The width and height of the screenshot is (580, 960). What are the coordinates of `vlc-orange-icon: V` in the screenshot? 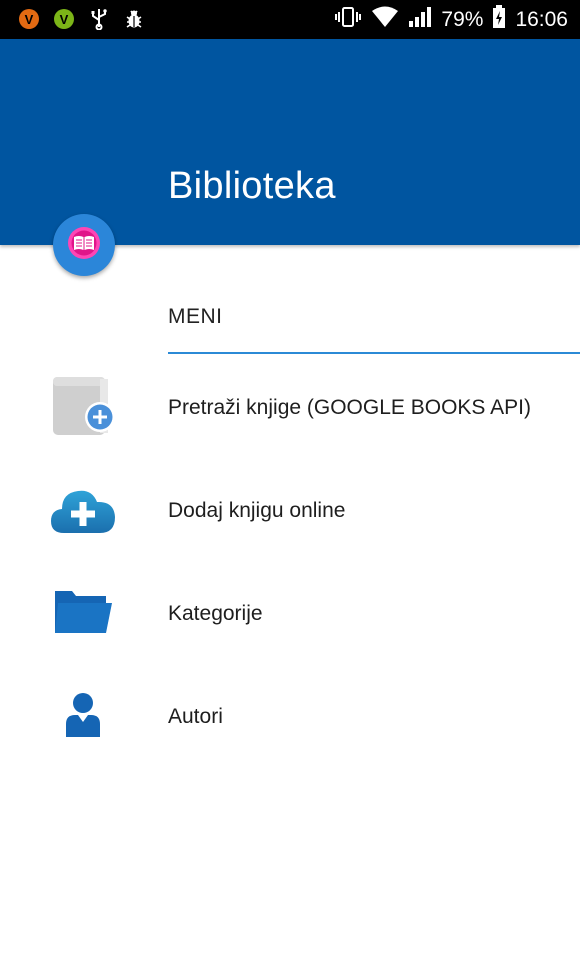 It's located at (29, 19).